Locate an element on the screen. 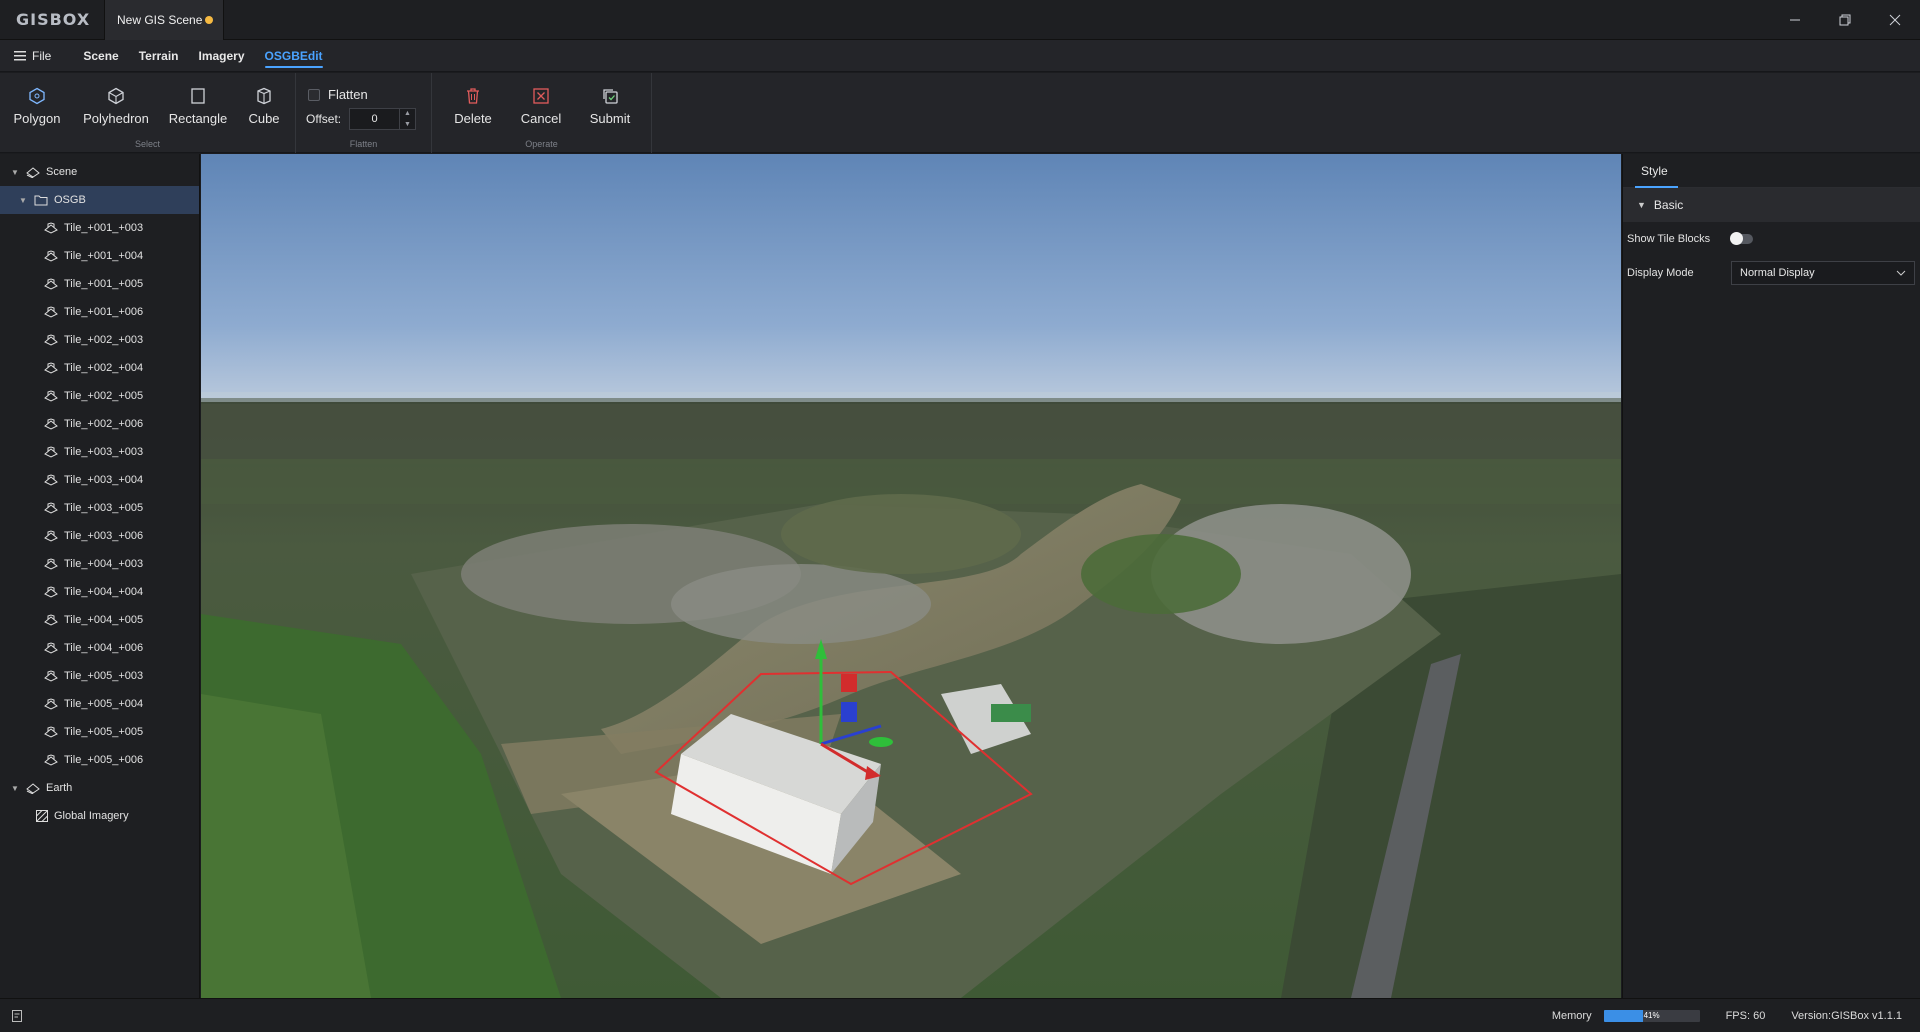 This screenshot has width=1920, height=1032. tab-terrain: Terrain is located at coordinates (159, 56).